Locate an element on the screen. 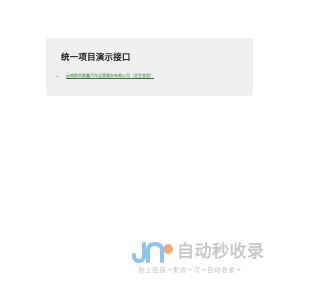  page-title: 统一项目演示接口 is located at coordinates (96, 58).